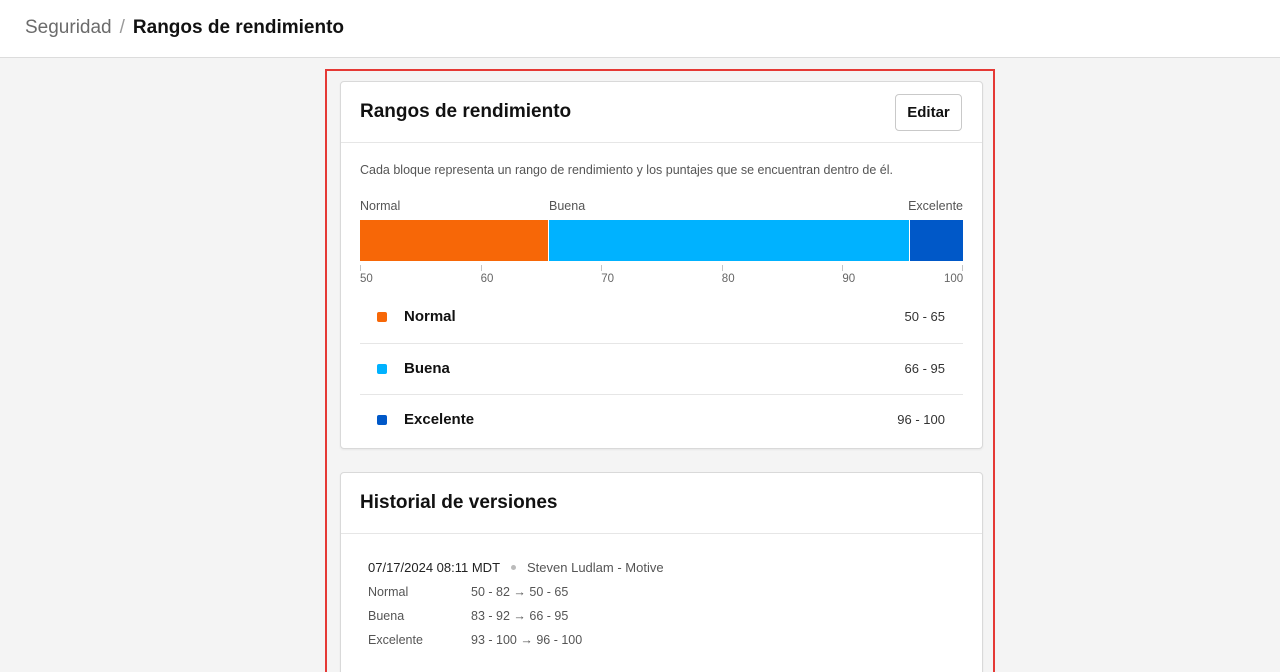 This screenshot has width=1280, height=672. What do you see at coordinates (68, 28) in the screenshot?
I see `breadcrumb-link-seguridad: Seguridad` at bounding box center [68, 28].